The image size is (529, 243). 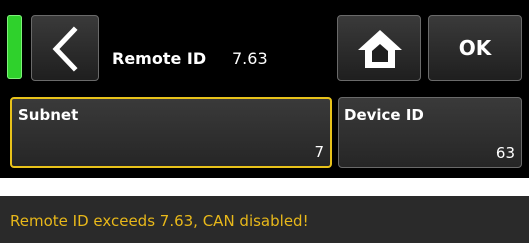 What do you see at coordinates (159, 58) in the screenshot?
I see `page-title: Remote ID` at bounding box center [159, 58].